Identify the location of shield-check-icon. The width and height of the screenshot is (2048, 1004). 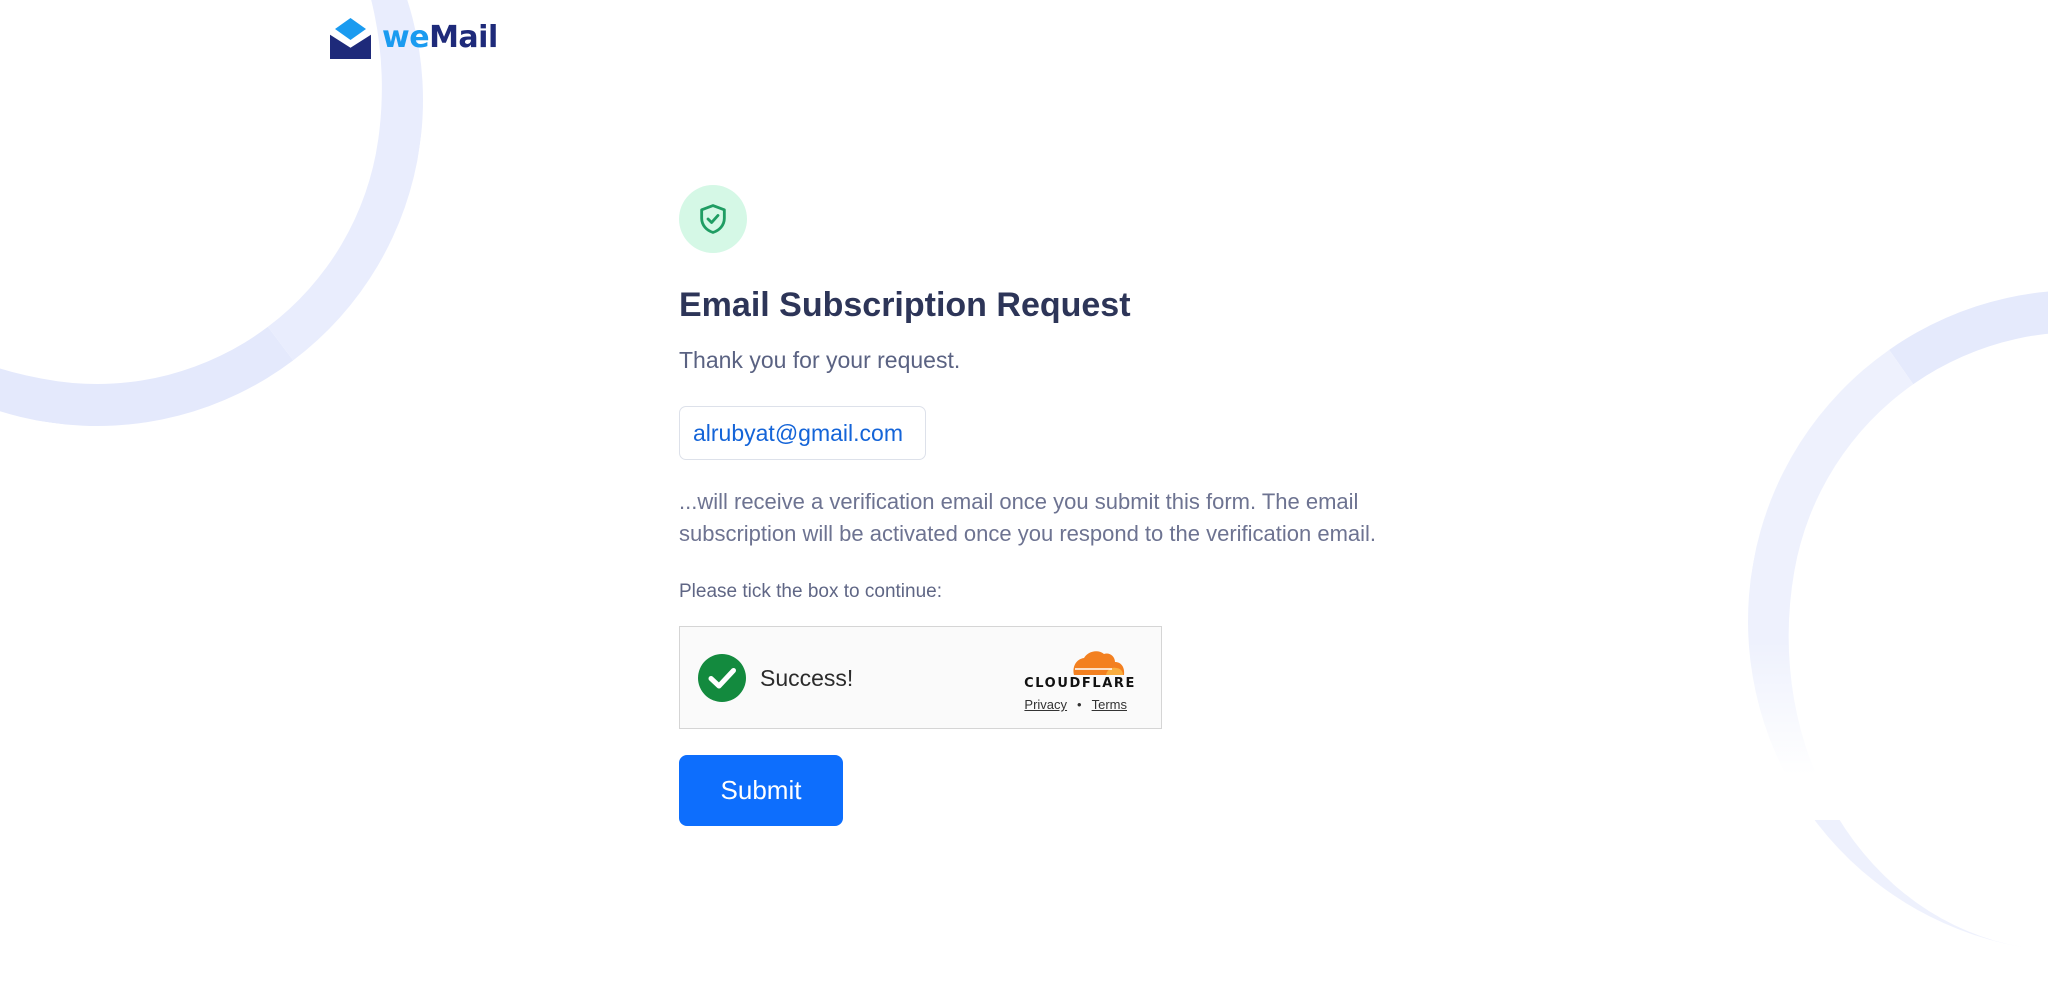
(713, 219).